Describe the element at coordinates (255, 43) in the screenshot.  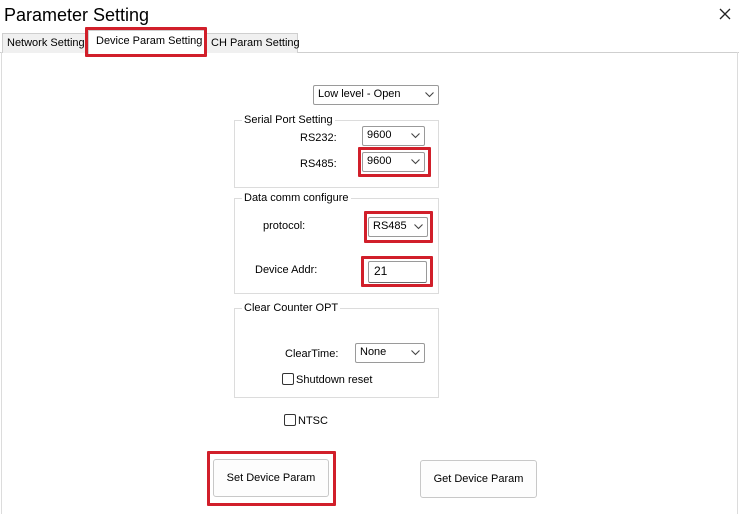
I see `tab-label: CH Param Setting` at that location.